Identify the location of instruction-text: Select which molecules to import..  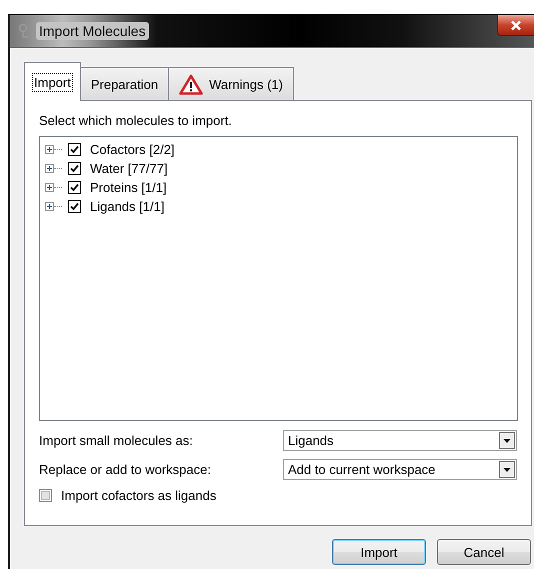
(135, 120).